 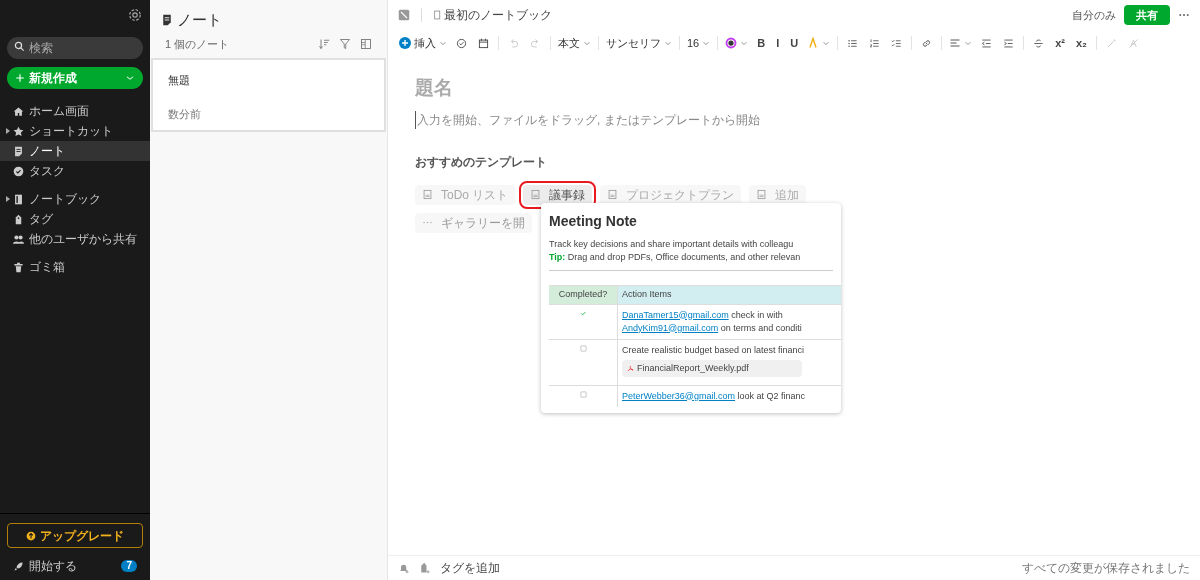 I want to click on format-button: U, so click(x=794, y=43).